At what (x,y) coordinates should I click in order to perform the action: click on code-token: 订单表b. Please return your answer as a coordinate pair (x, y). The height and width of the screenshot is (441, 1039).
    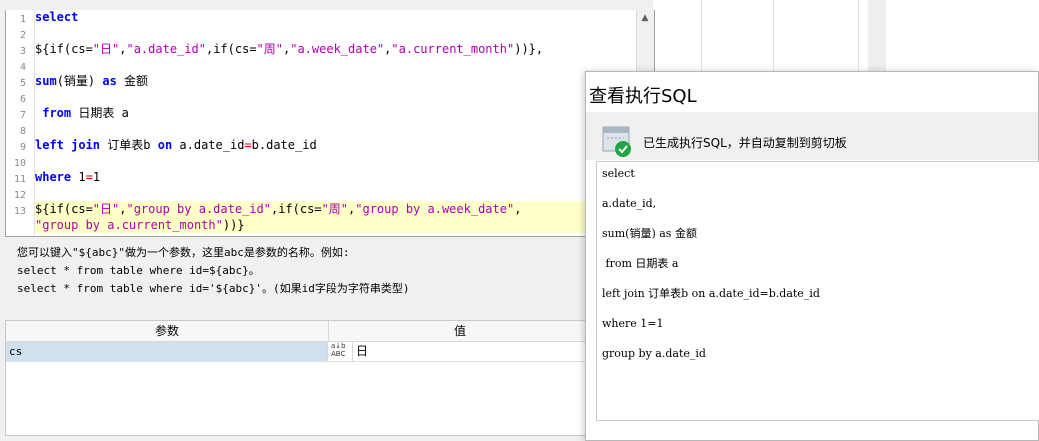
    Looking at the image, I should click on (129, 145).